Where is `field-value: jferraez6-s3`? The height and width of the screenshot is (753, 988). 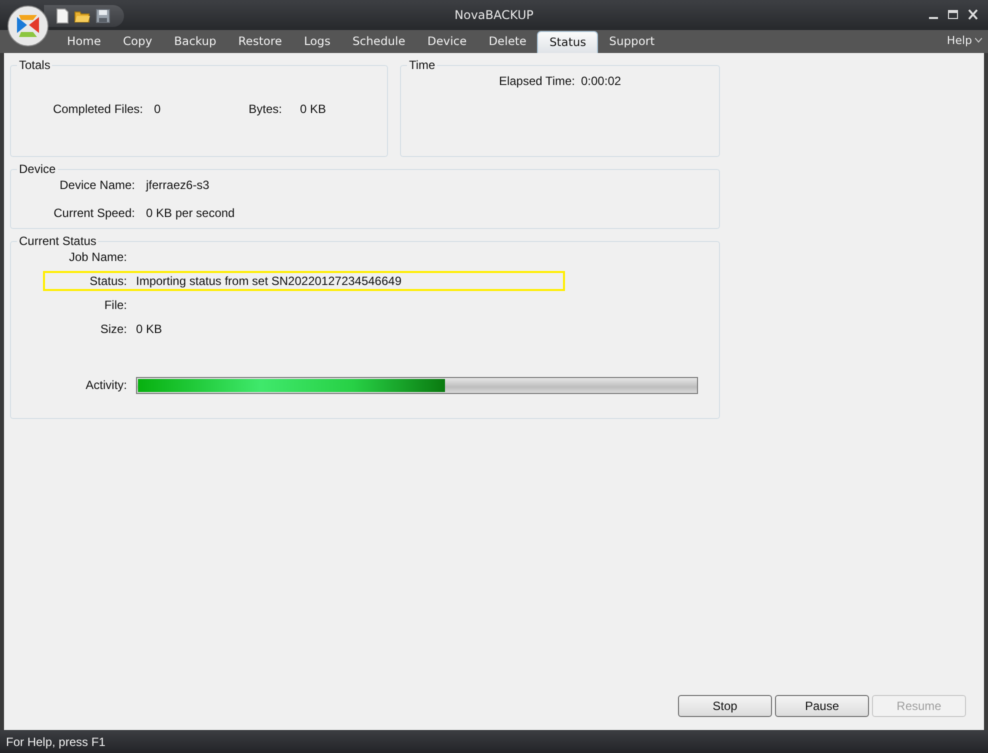
field-value: jferraez6-s3 is located at coordinates (178, 185).